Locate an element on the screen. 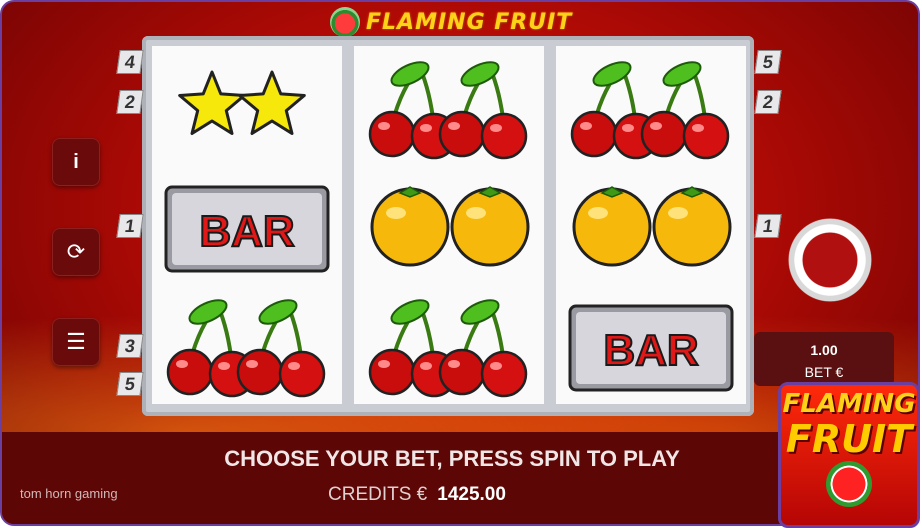 This screenshot has width=922, height=528. watermelon-icon is located at coordinates (345, 22).